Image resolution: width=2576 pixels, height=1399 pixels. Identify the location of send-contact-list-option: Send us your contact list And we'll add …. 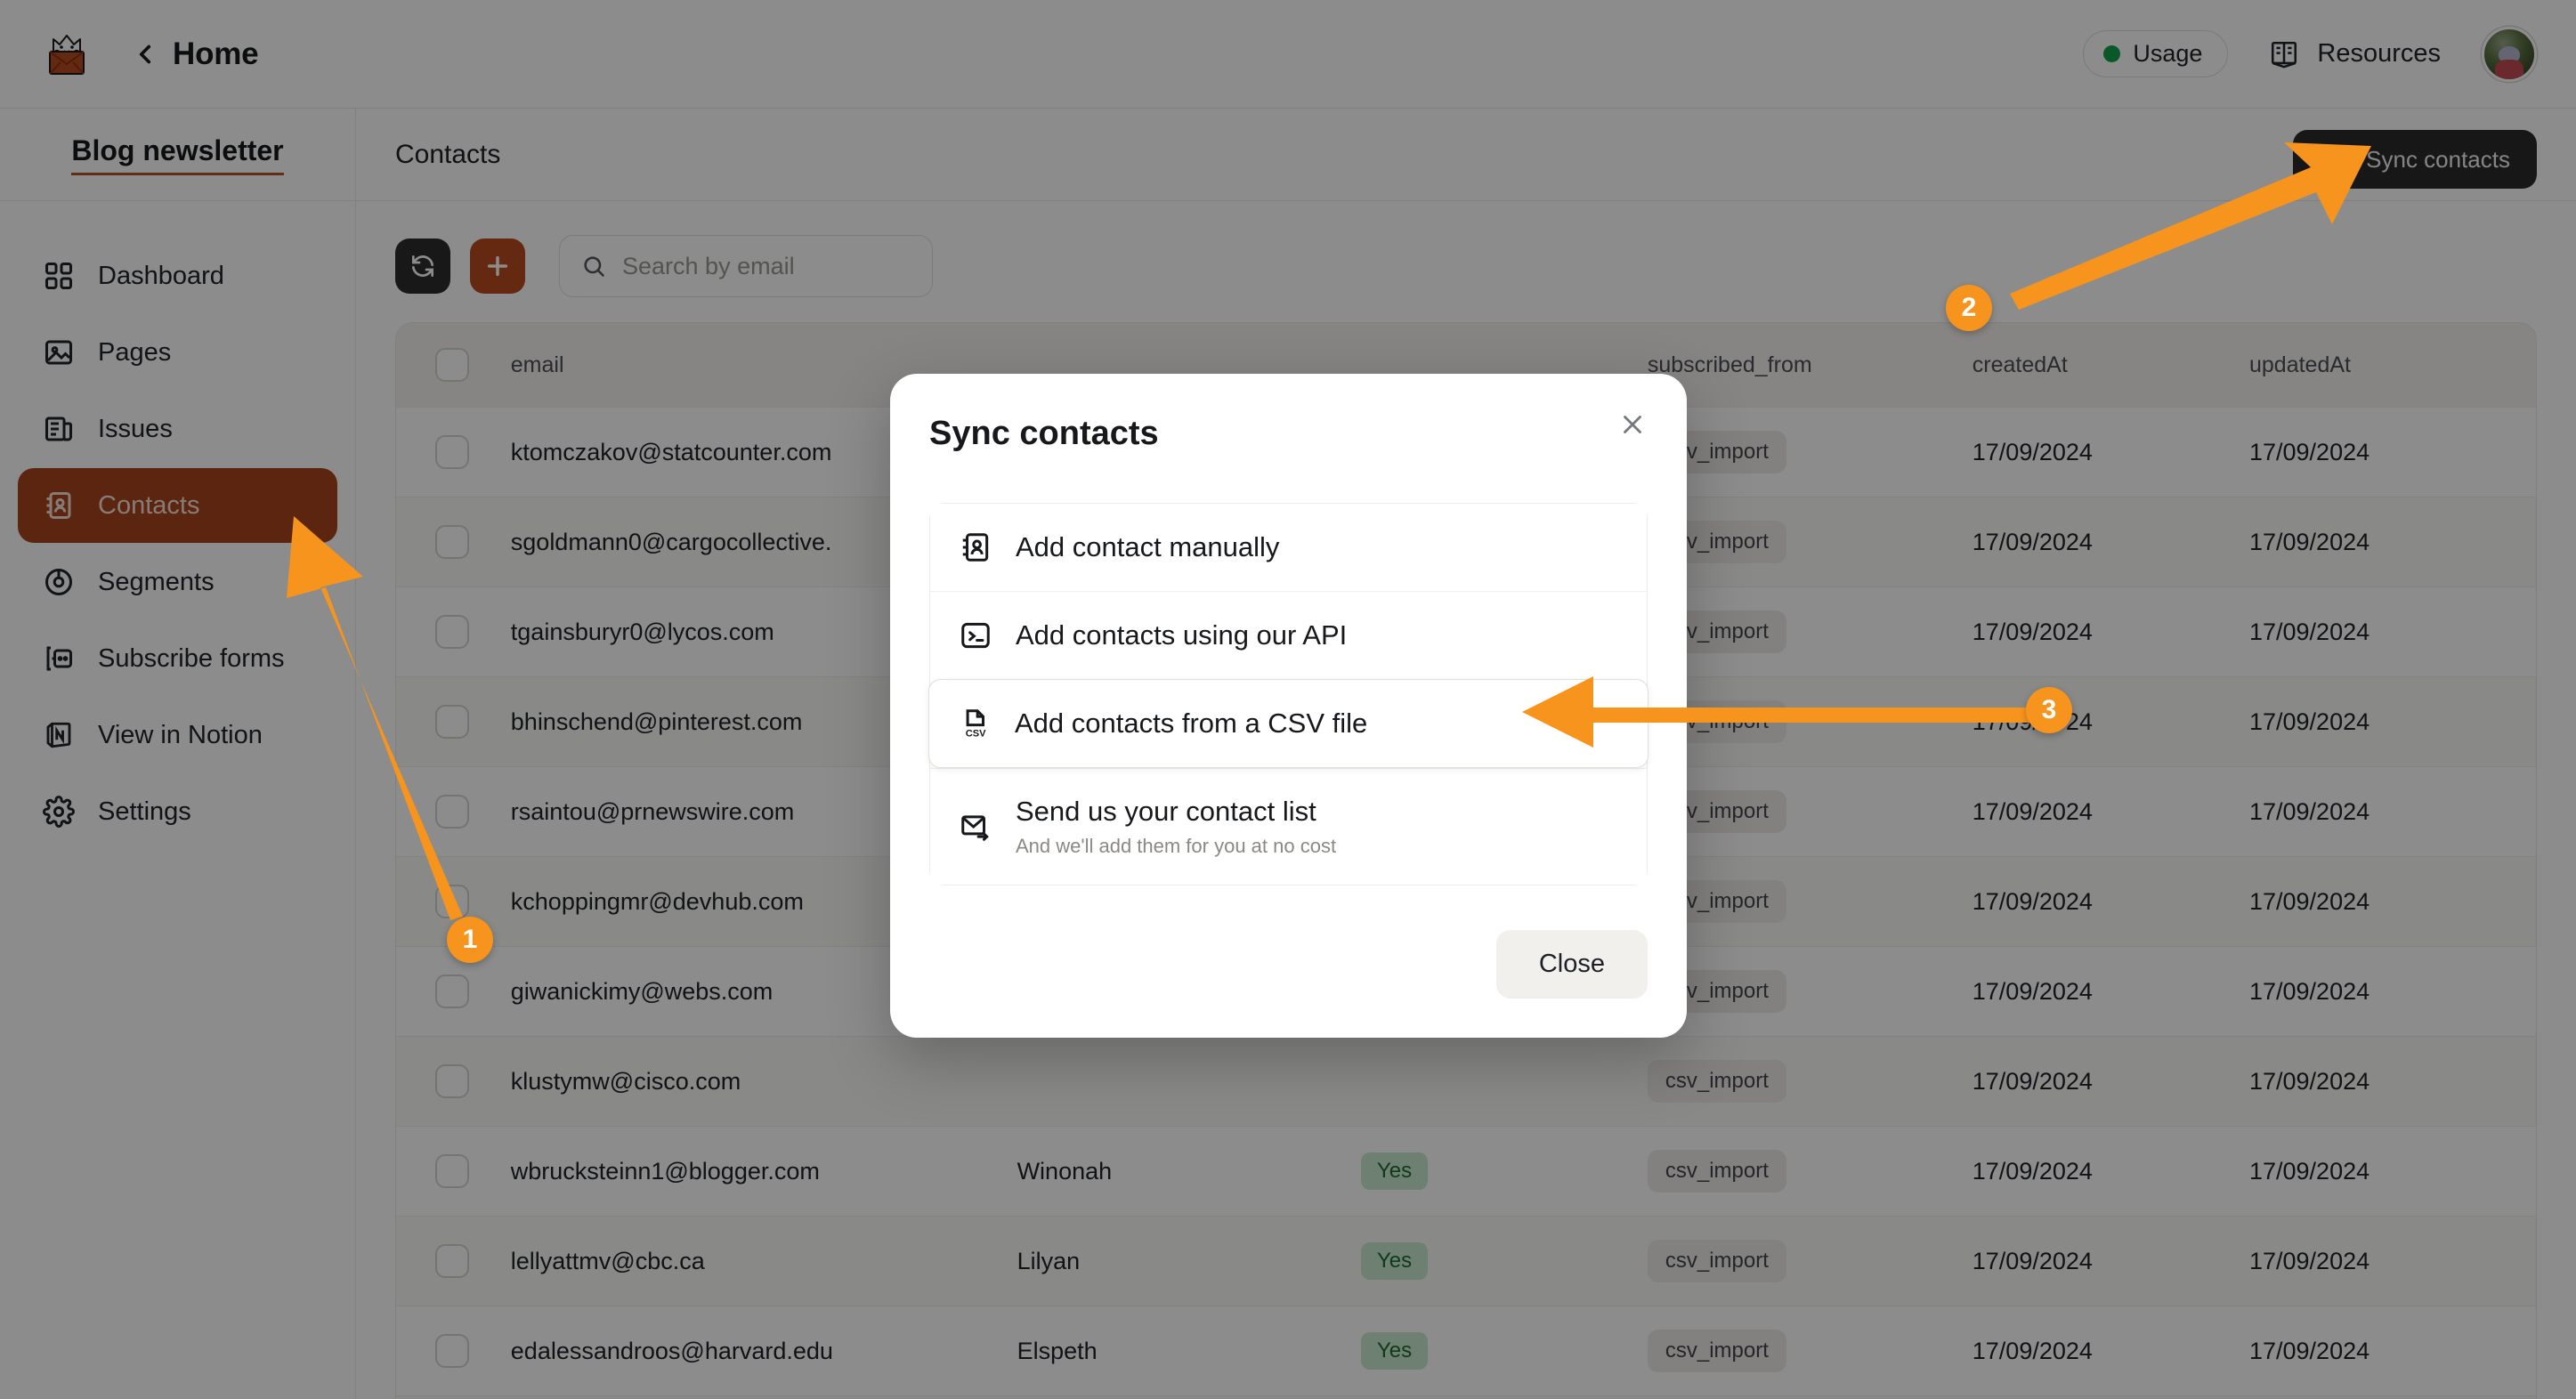
(1289, 826).